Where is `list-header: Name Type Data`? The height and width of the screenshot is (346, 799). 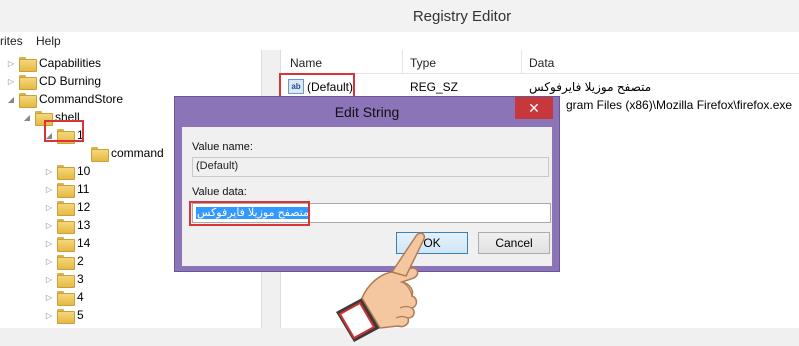 list-header: Name Type Data is located at coordinates (540, 62).